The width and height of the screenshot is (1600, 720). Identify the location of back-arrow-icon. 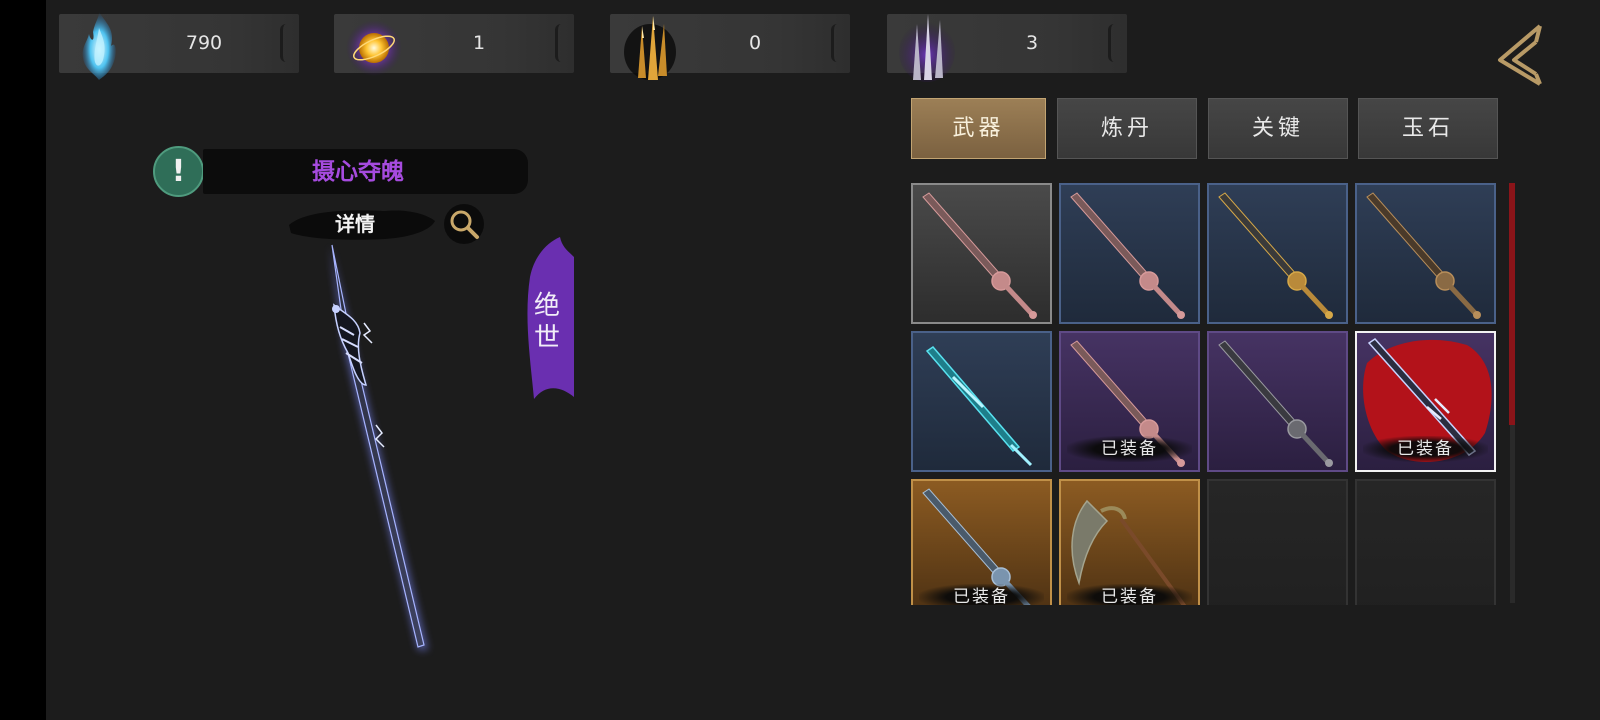
(1520, 55).